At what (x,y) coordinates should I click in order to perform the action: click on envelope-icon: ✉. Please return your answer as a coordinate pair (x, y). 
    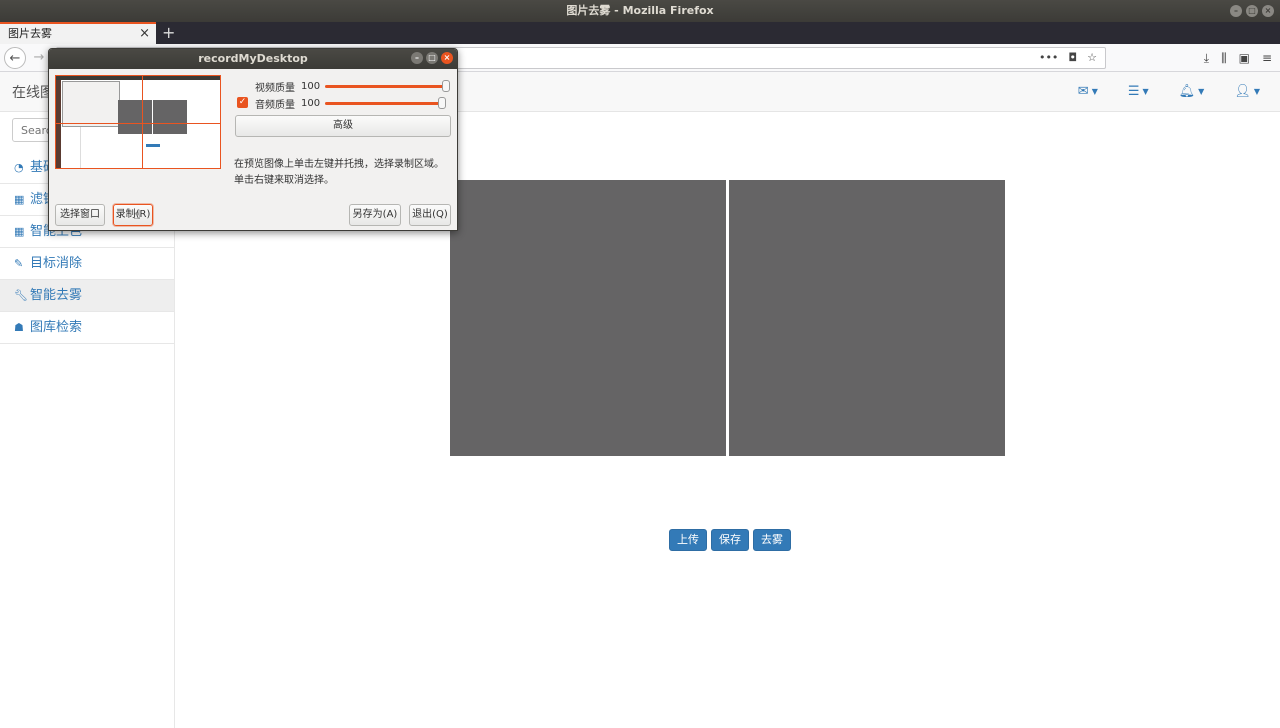
    Looking at the image, I should click on (1083, 91).